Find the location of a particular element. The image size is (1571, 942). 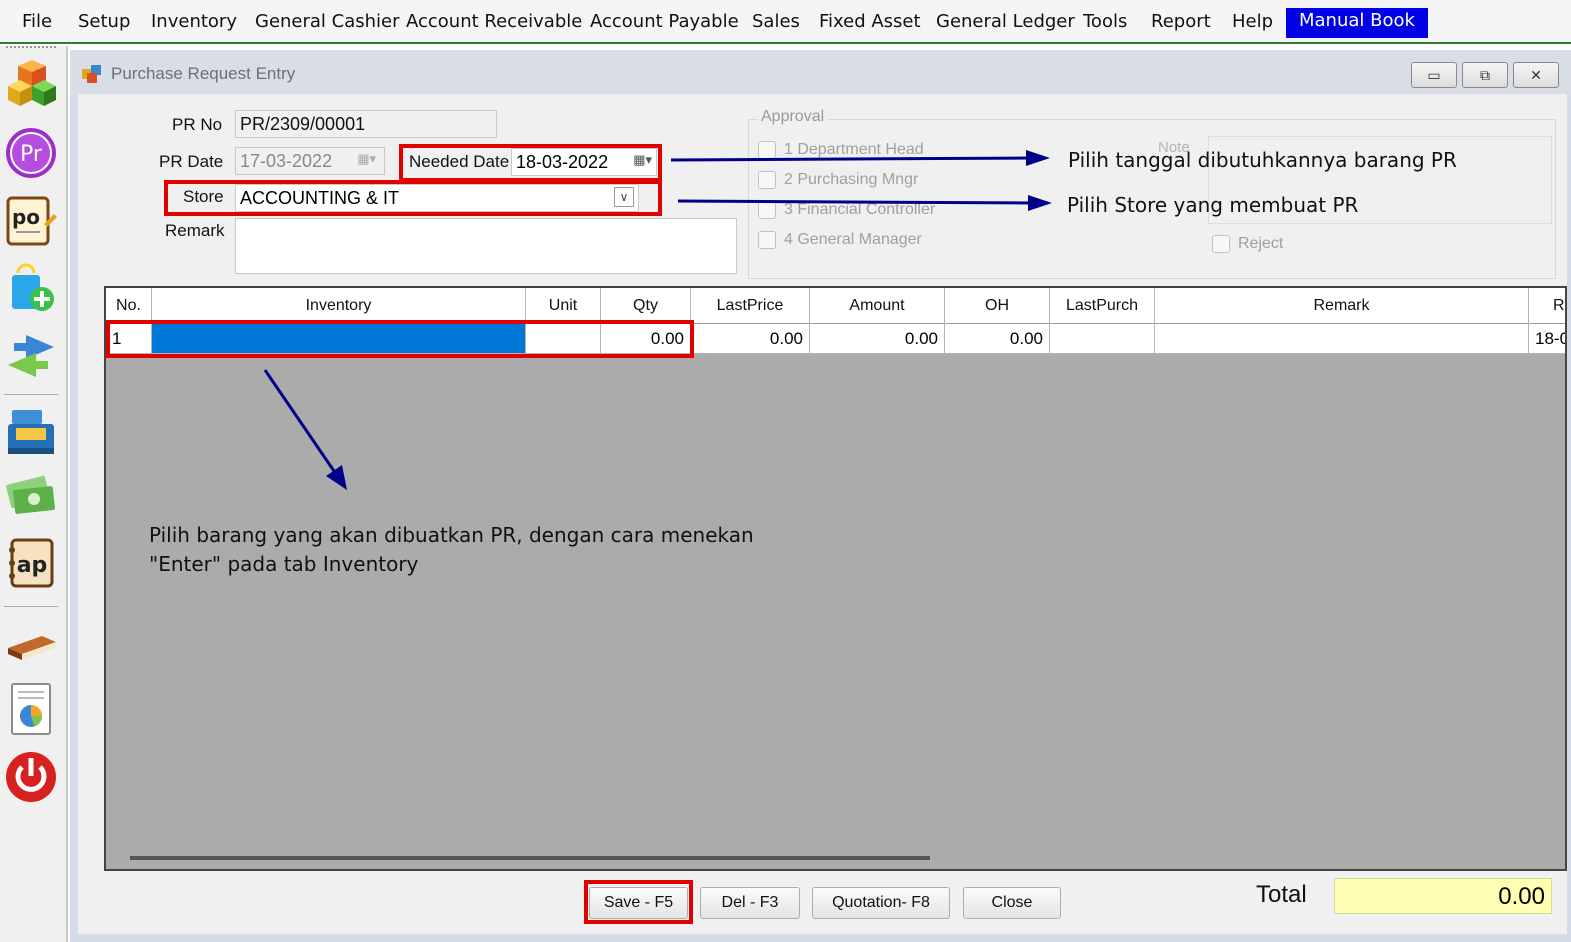

cell-lastprice: 0.00 is located at coordinates (750, 339).